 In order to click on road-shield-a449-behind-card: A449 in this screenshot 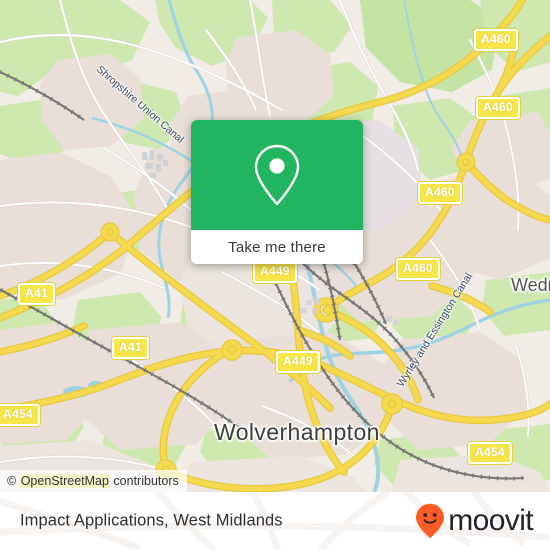, I will do `click(275, 272)`.